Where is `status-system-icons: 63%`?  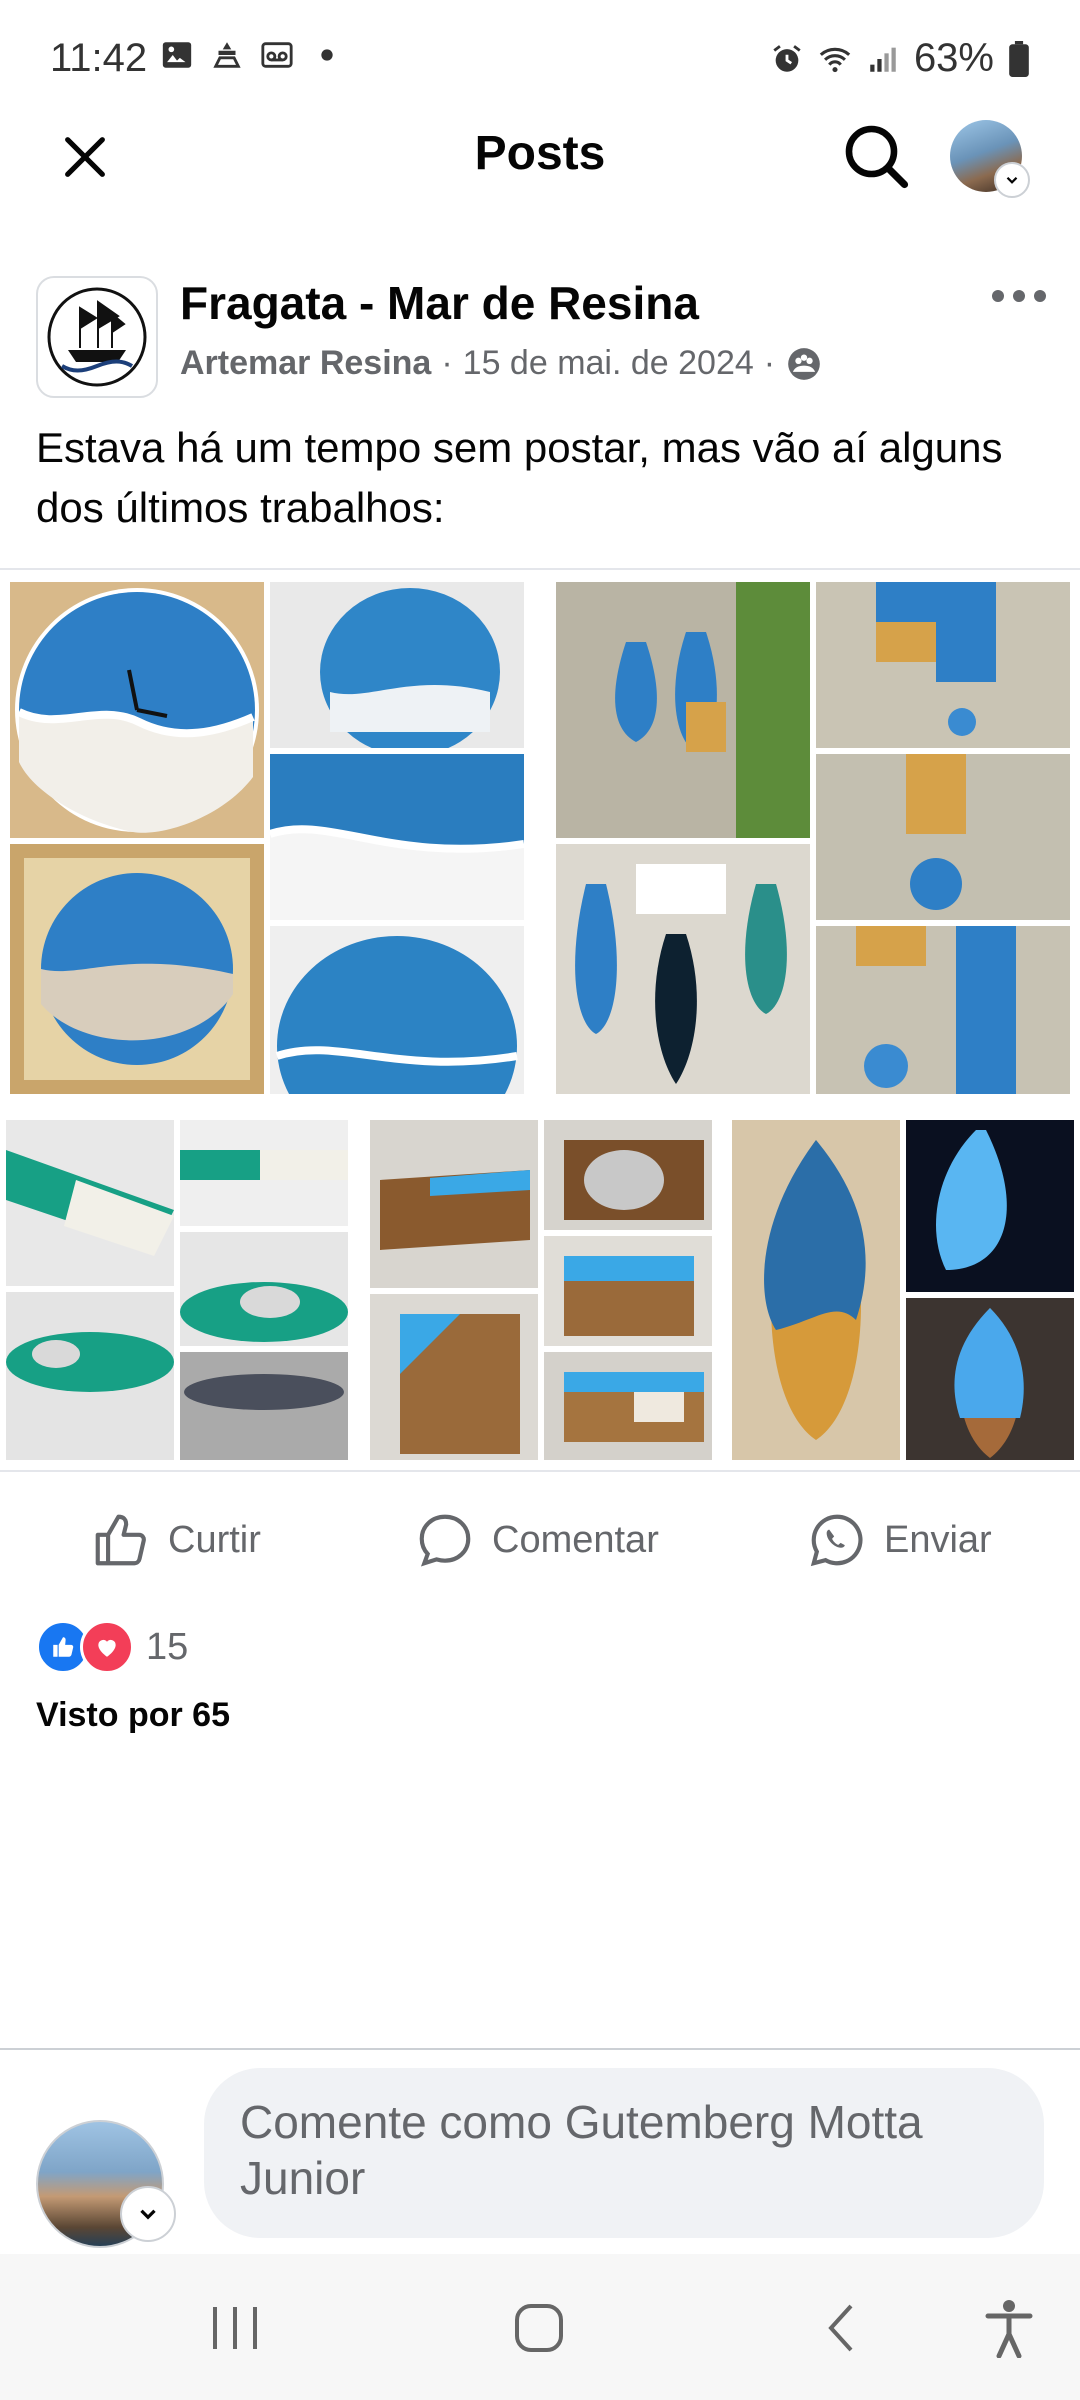 status-system-icons: 63% is located at coordinates (900, 58).